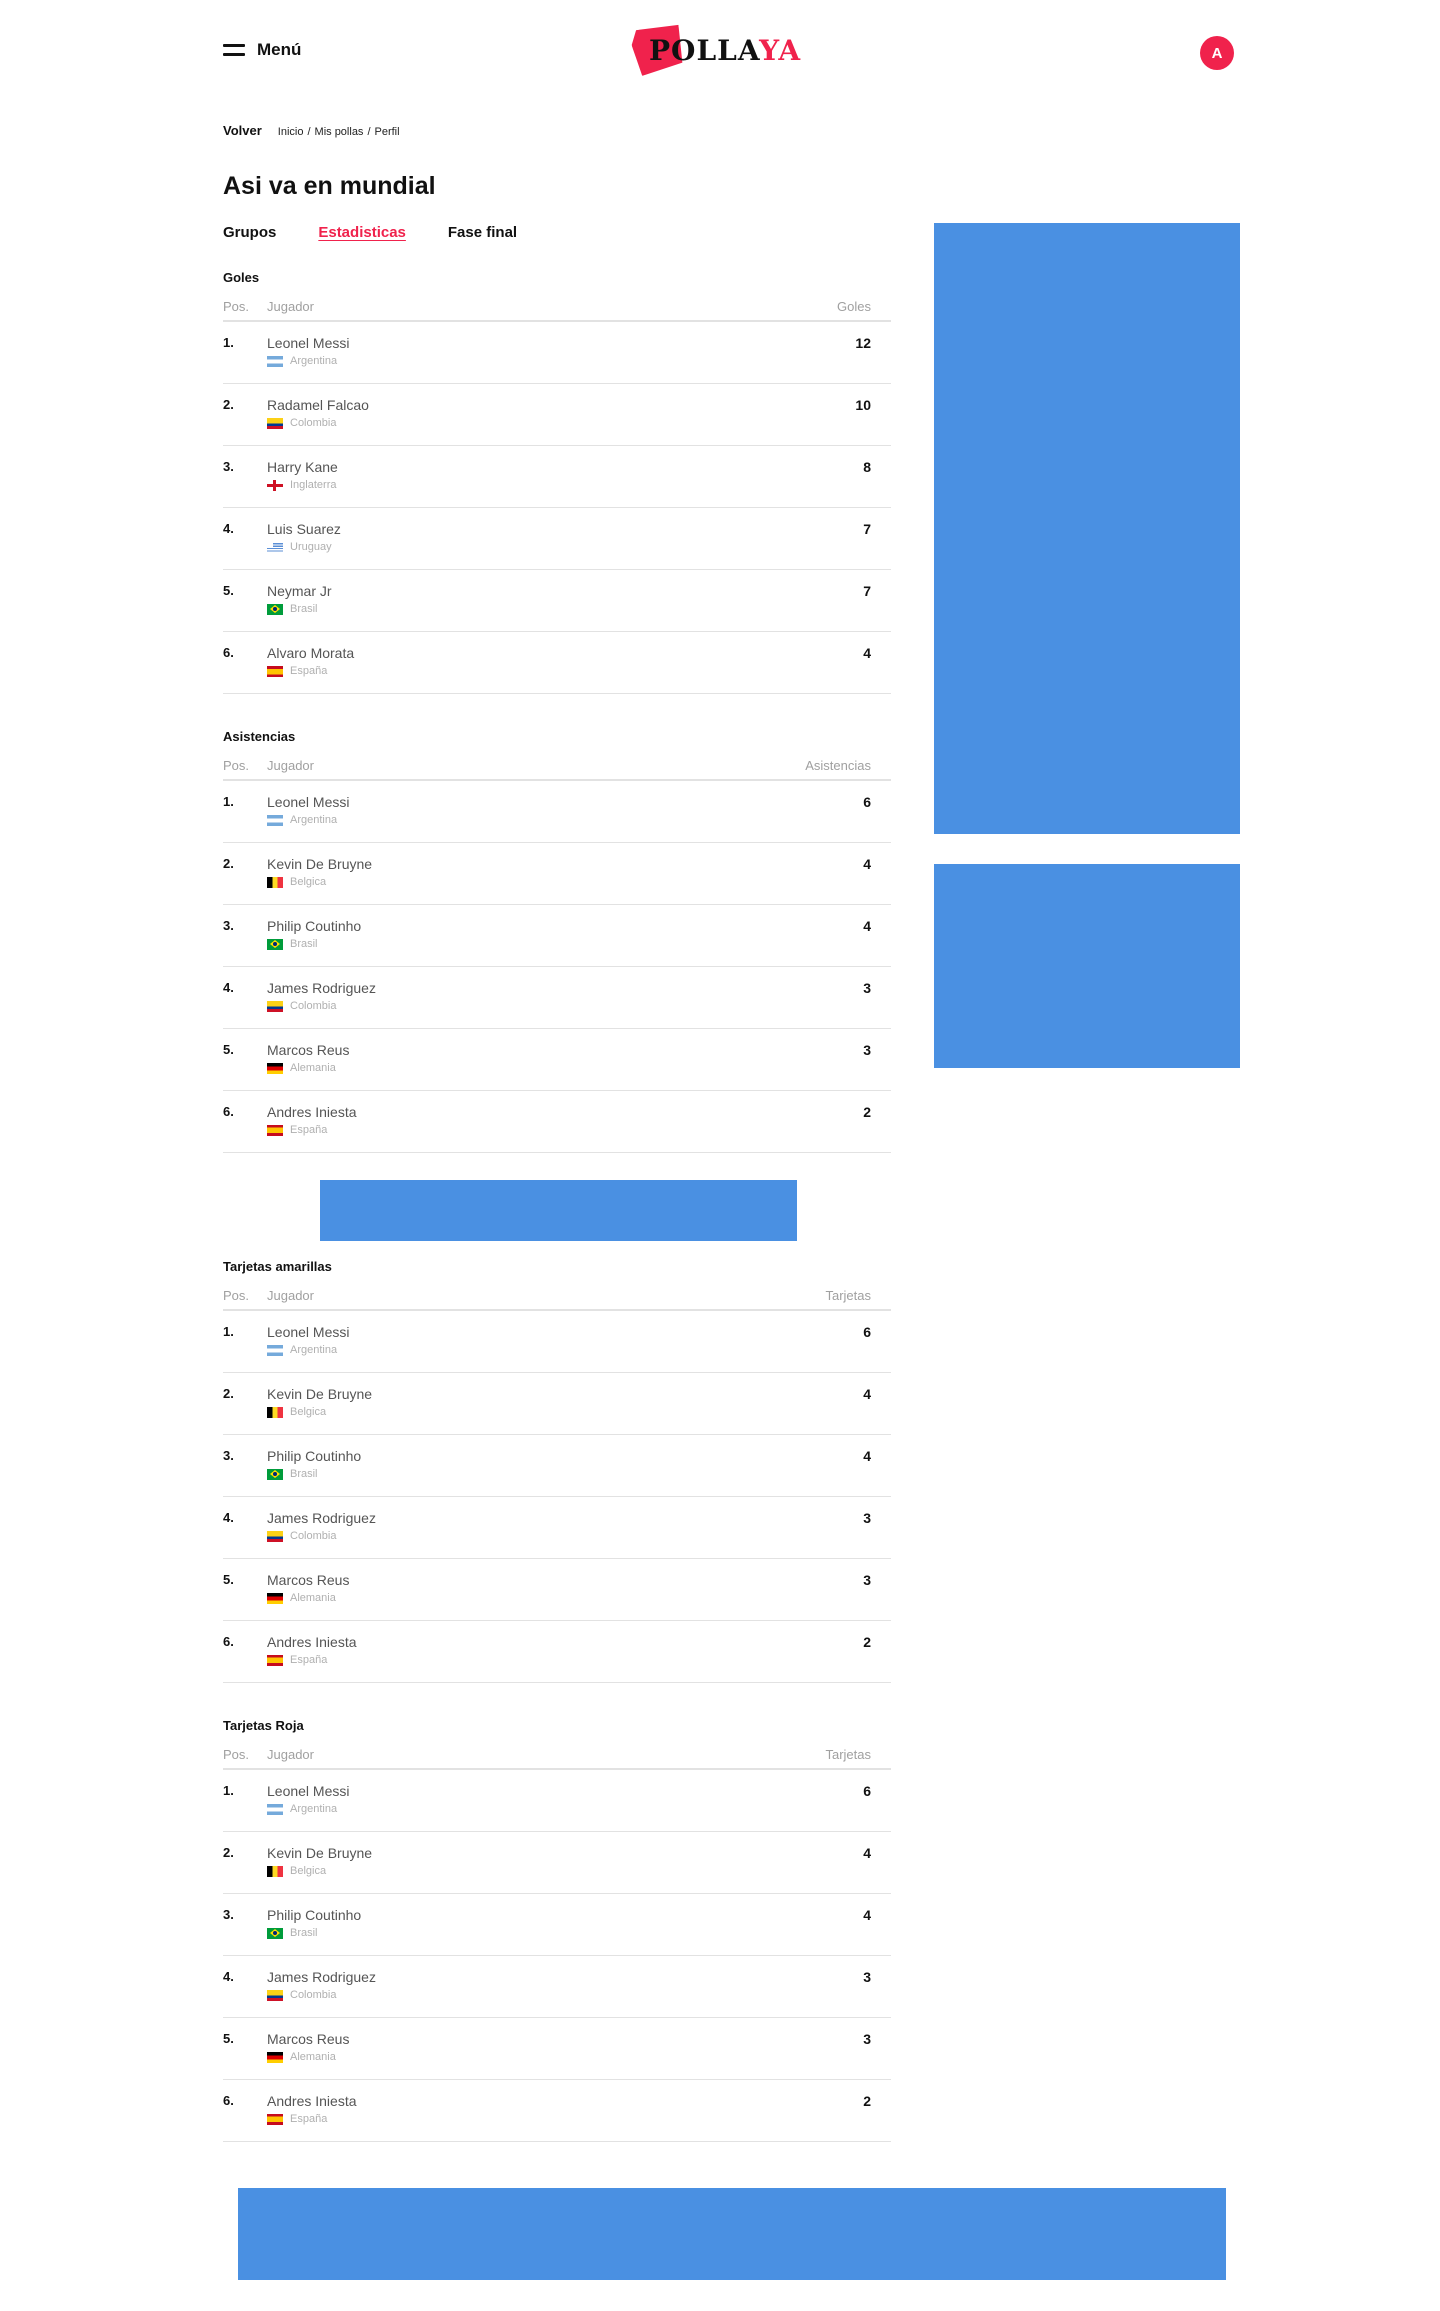 This screenshot has width=1440, height=2311. I want to click on tab-estadisticas: Estadisticas, so click(362, 232).